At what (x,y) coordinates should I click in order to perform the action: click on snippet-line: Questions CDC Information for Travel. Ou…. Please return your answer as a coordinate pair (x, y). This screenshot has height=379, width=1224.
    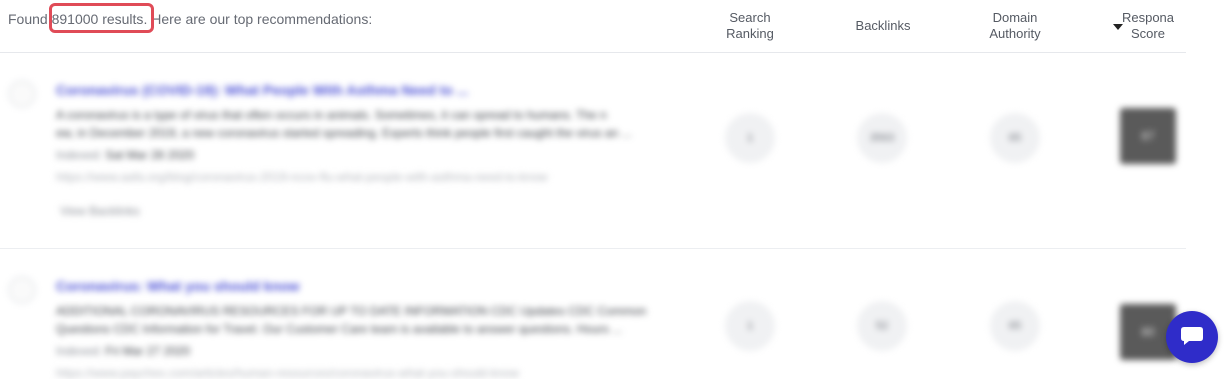
    Looking at the image, I should click on (339, 329).